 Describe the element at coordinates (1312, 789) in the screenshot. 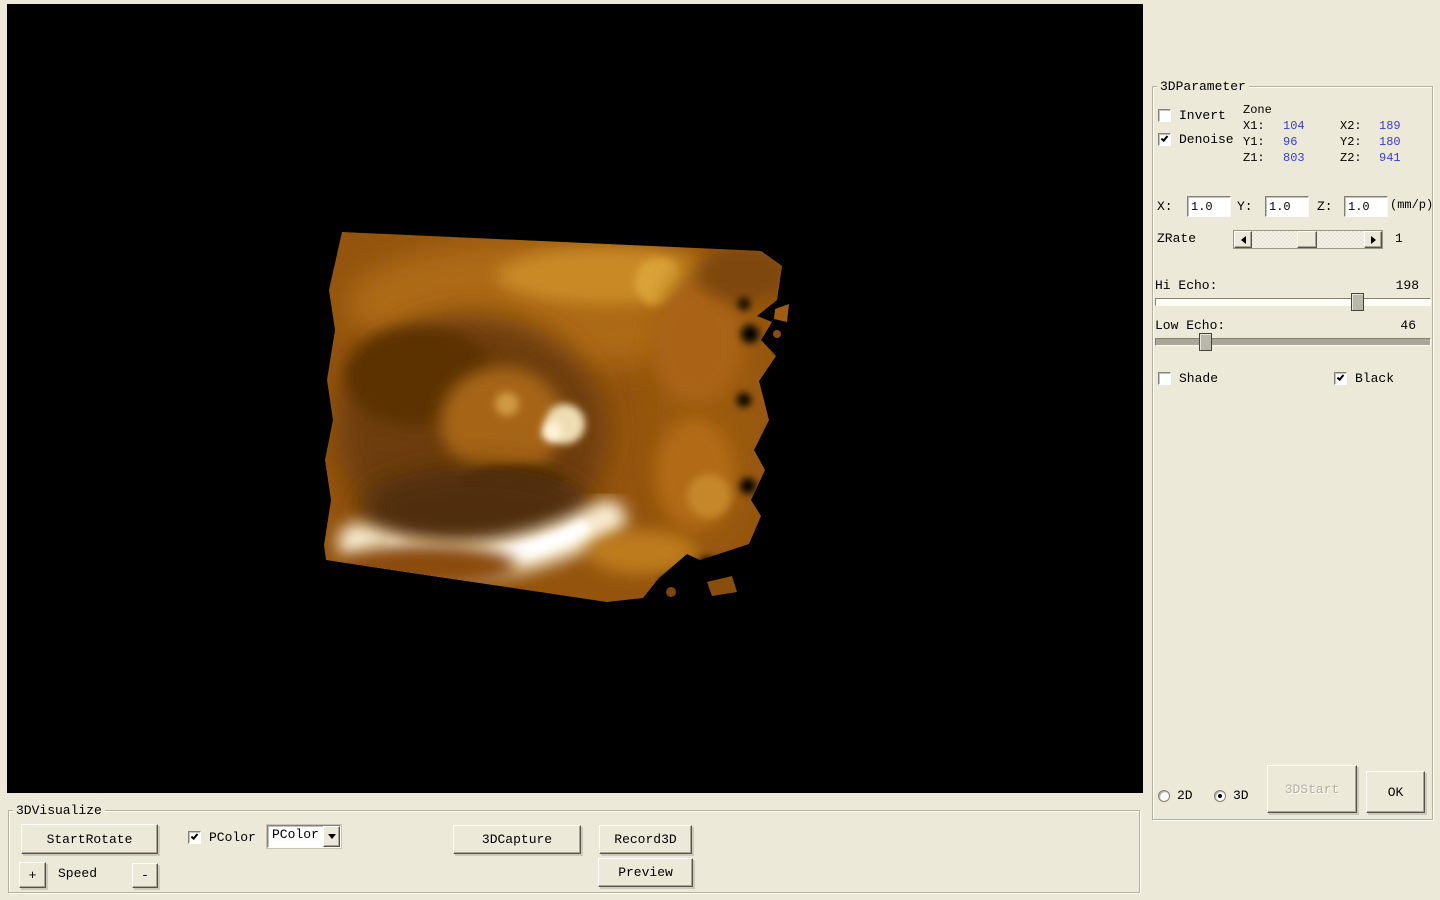

I see `start-3d-button: 3DStart` at that location.